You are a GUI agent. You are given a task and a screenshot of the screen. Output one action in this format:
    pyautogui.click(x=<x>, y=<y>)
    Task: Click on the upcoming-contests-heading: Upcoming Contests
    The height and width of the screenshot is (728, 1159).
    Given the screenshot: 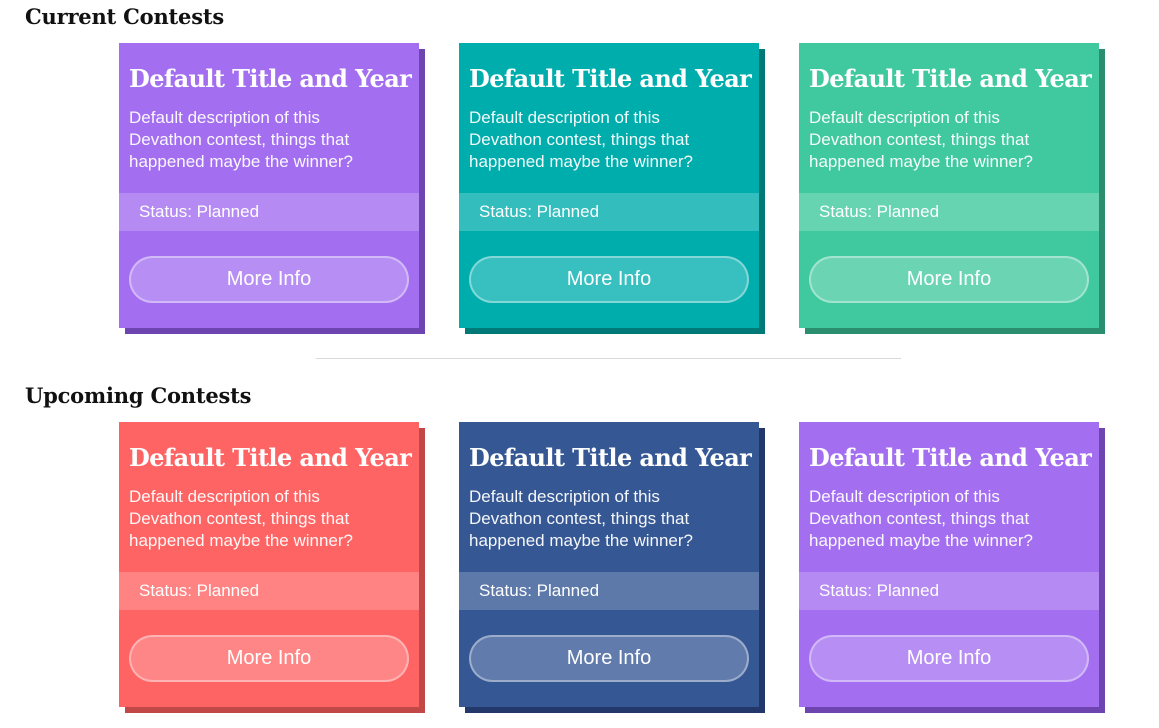 What is the action you would take?
    pyautogui.click(x=138, y=395)
    